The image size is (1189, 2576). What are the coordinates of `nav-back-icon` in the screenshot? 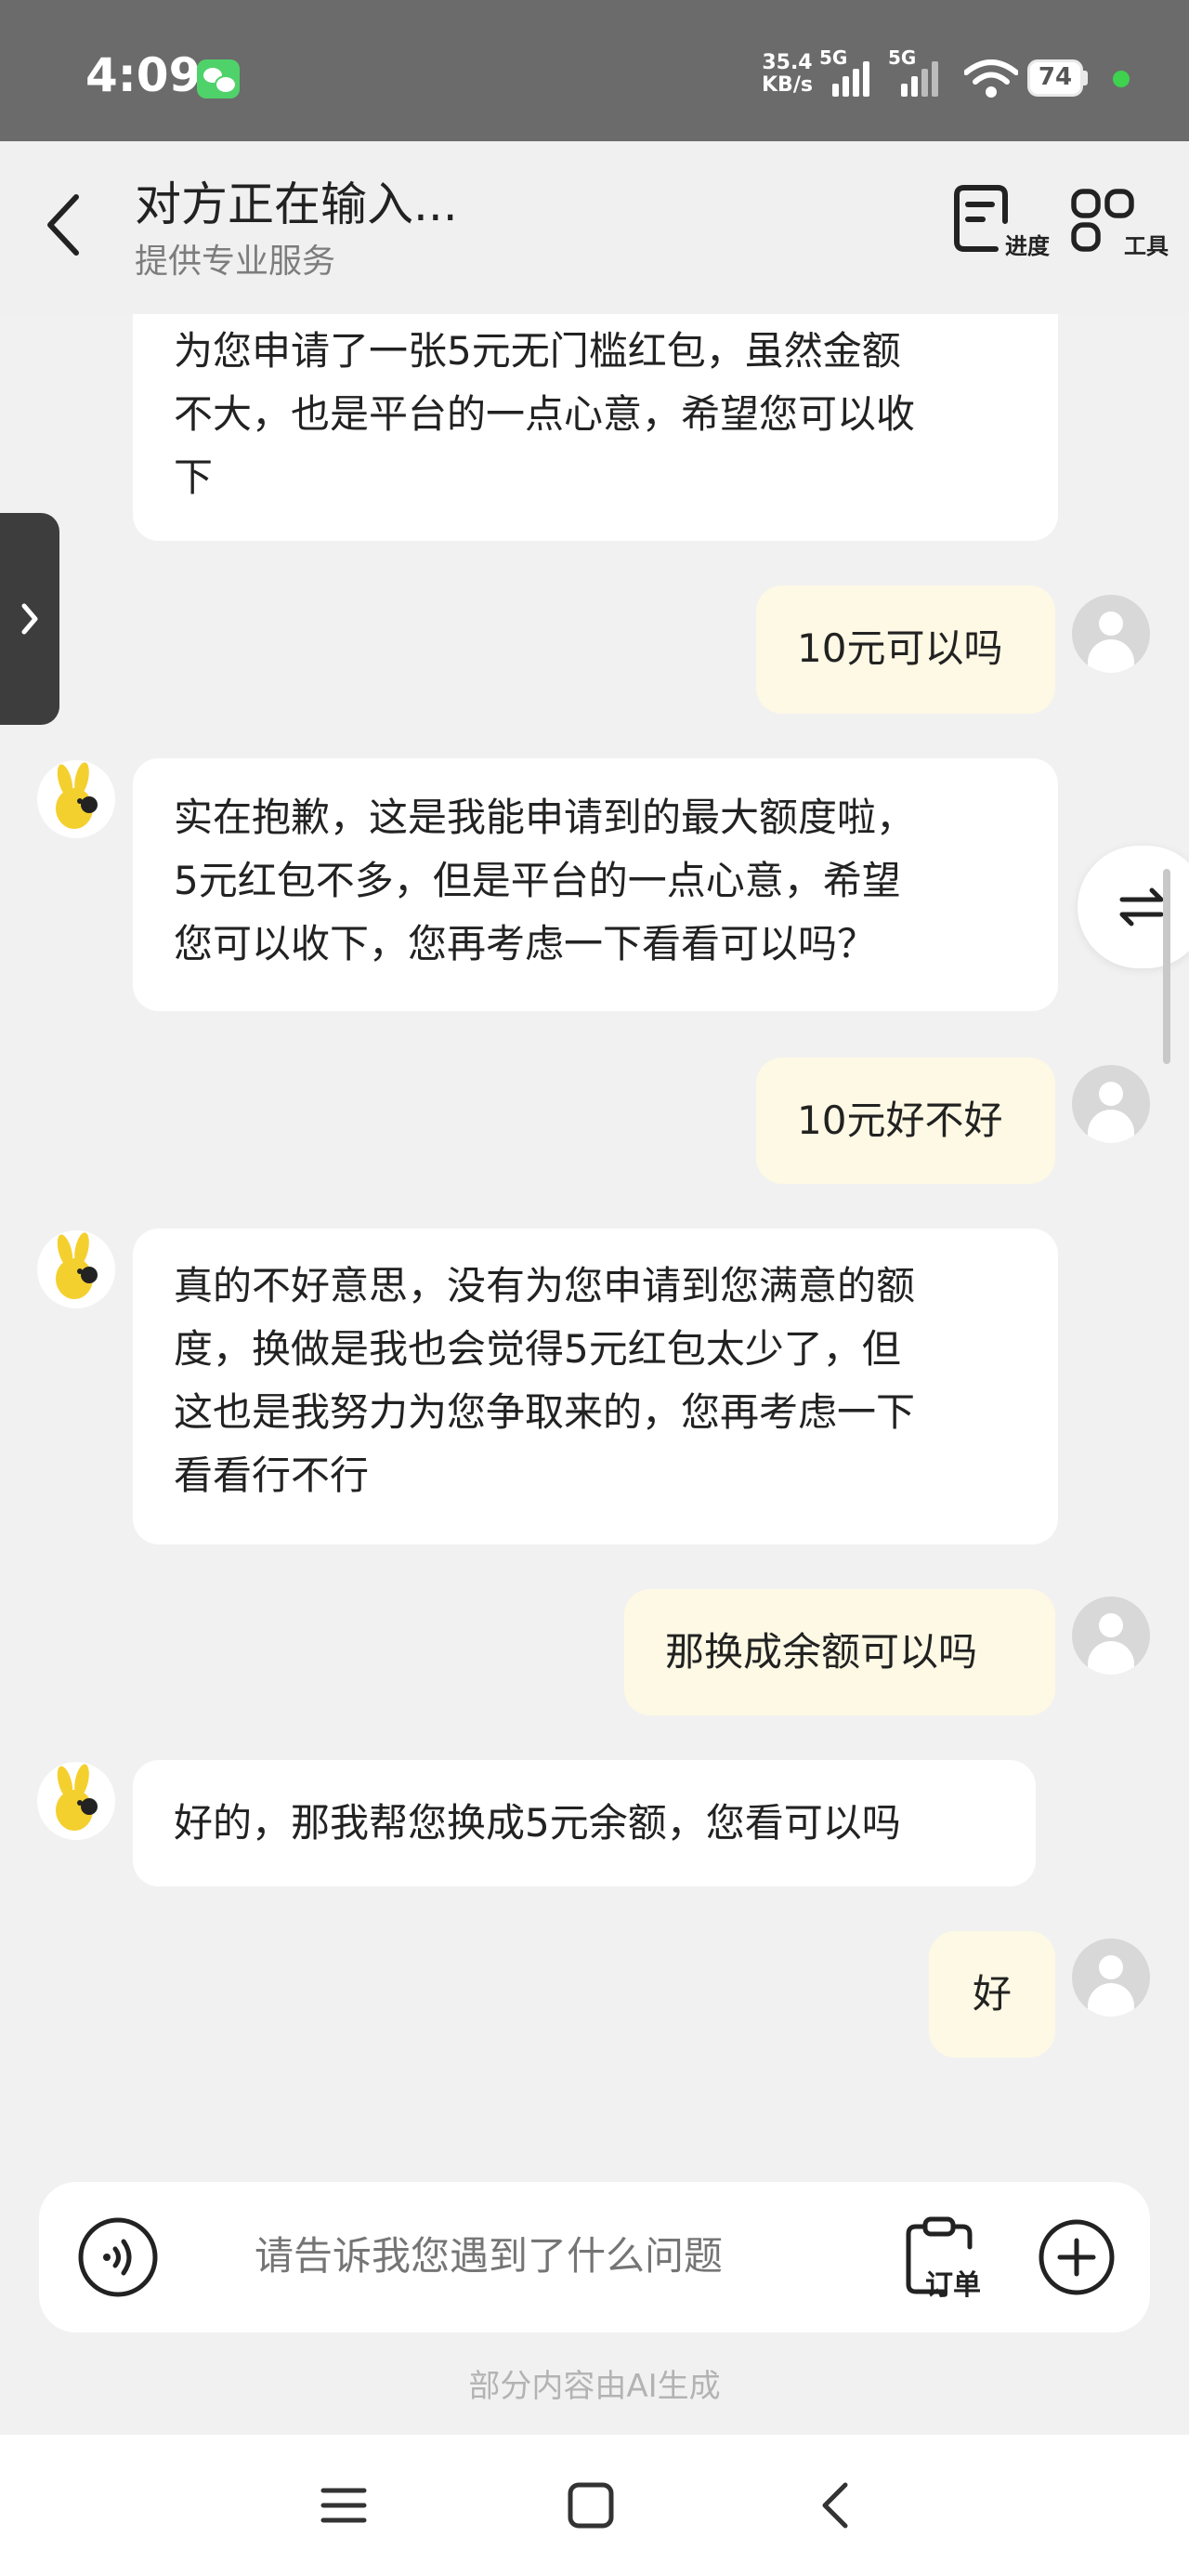 It's located at (838, 2505).